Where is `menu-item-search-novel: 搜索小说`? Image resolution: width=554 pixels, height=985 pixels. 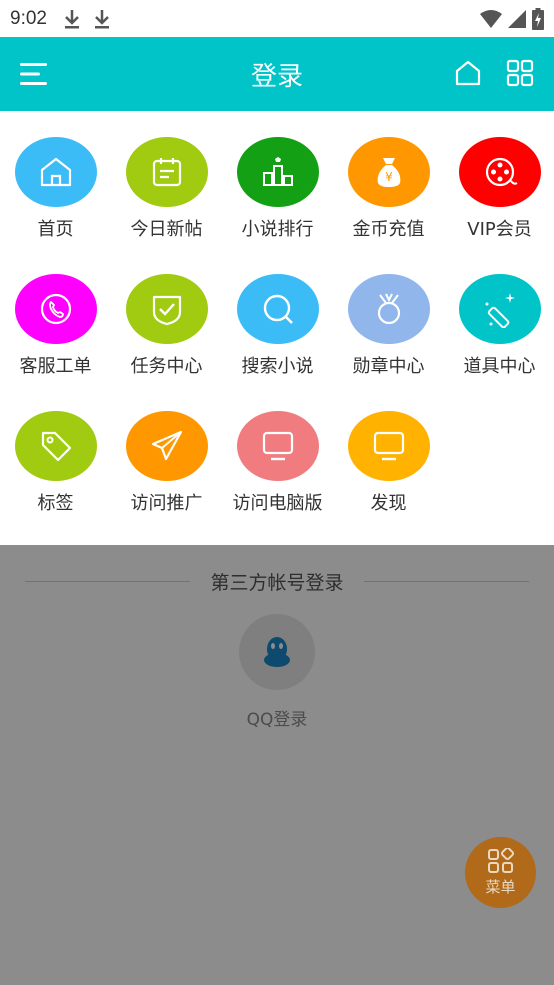
menu-item-search-novel: 搜索小说 is located at coordinates (277, 313).